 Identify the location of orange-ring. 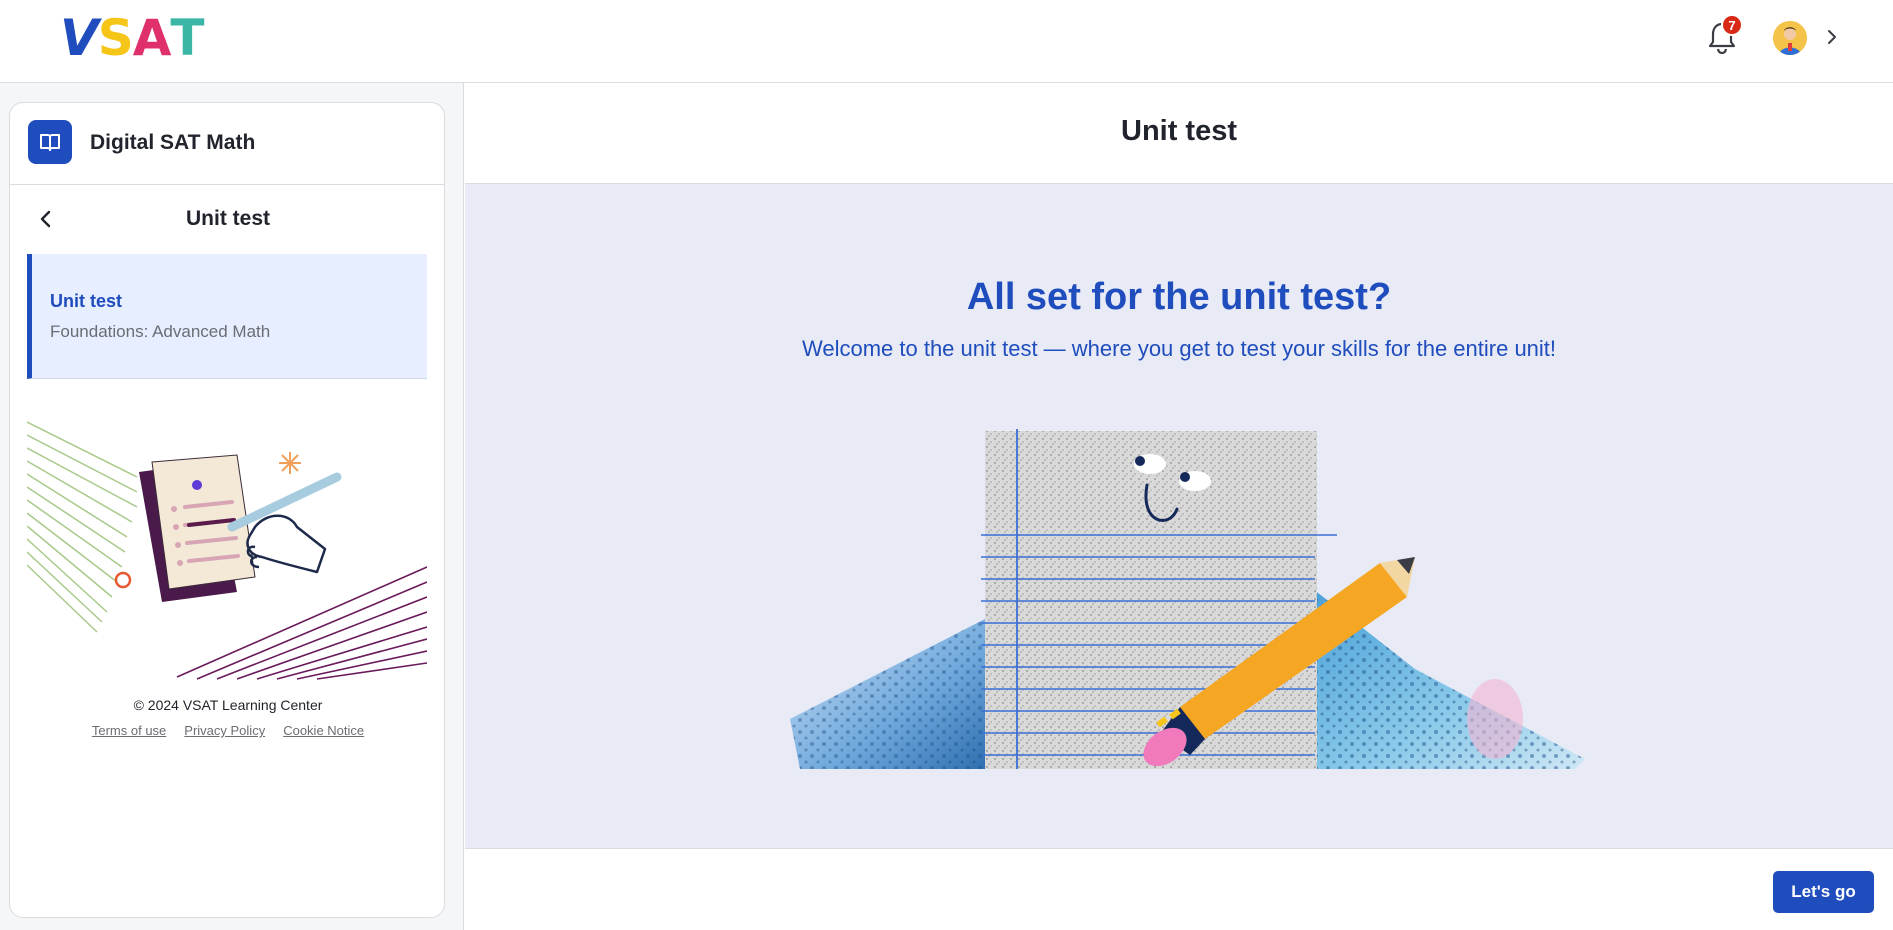
(123, 580).